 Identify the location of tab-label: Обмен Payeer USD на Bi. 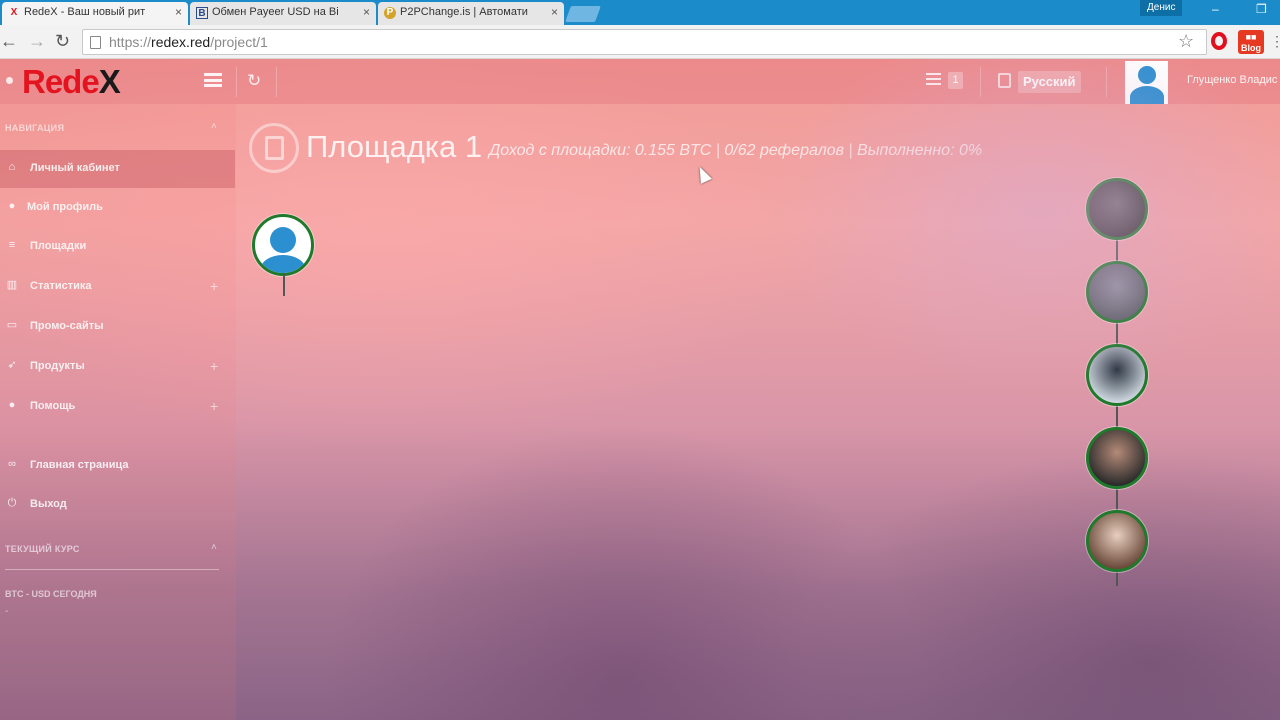
(275, 12).